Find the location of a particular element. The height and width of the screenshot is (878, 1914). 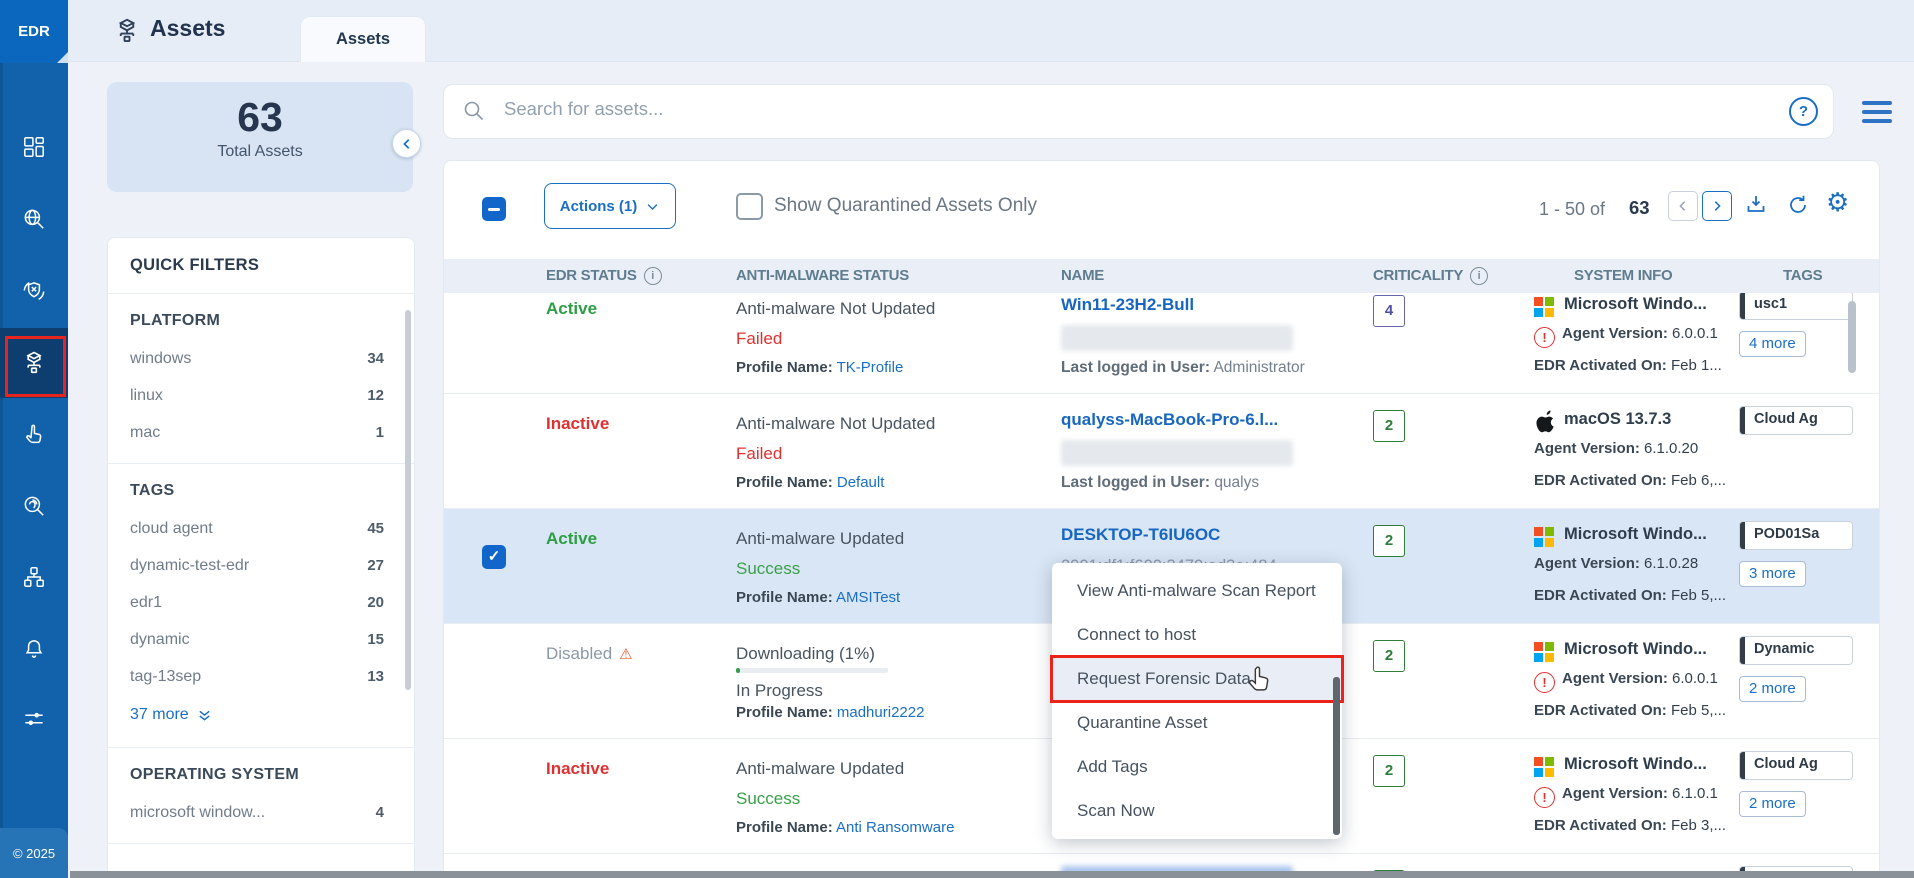

hierarchy-icon is located at coordinates (34, 577).